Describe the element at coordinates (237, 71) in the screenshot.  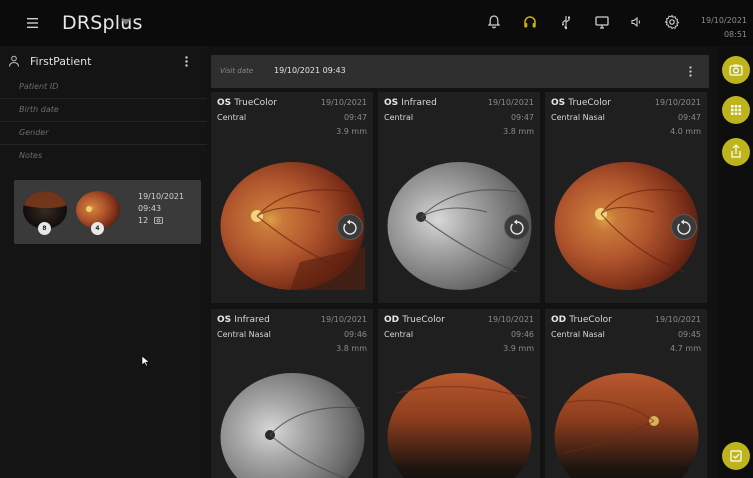
I see `visit-date-label: Visit date` at that location.